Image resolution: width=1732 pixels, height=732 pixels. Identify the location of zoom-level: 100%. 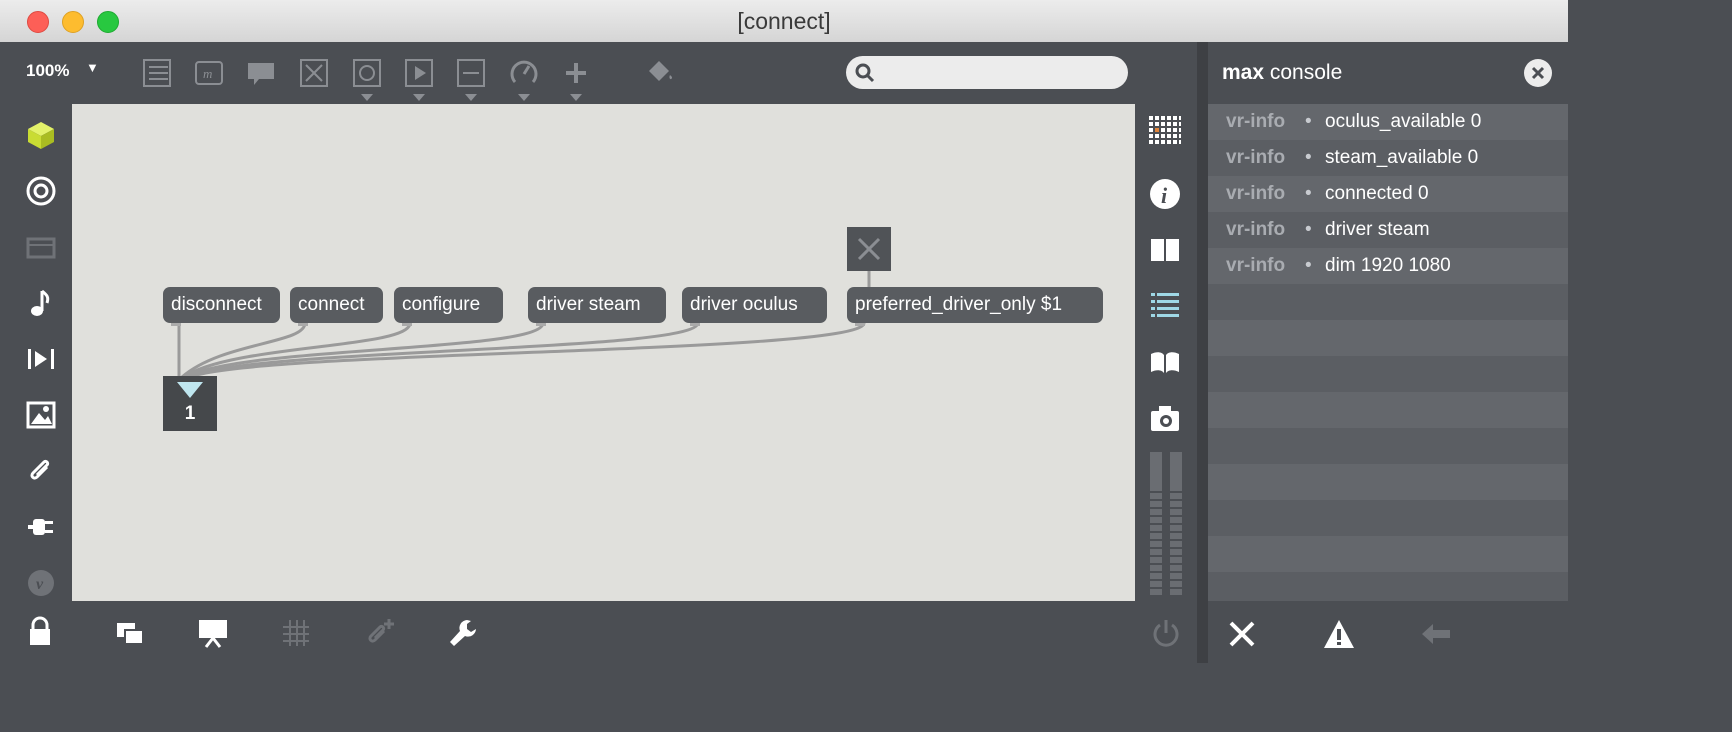
(47, 71).